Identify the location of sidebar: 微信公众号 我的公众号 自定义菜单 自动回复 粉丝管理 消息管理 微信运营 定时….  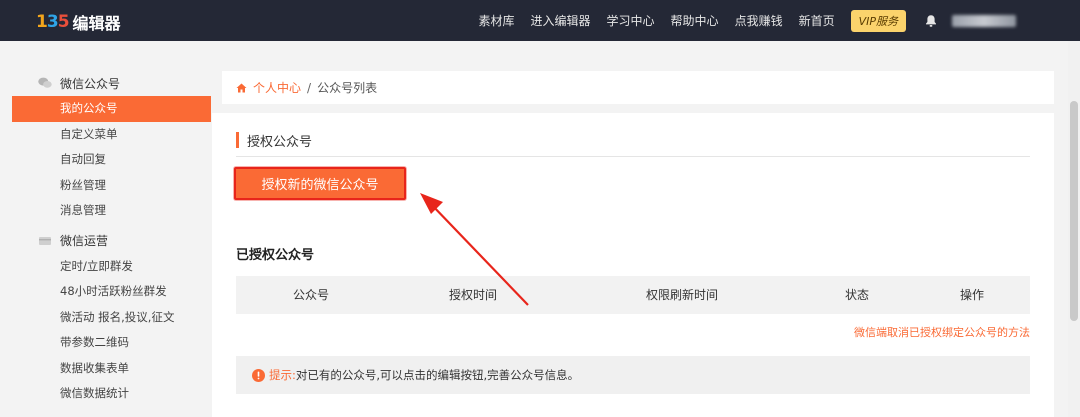
(111, 238).